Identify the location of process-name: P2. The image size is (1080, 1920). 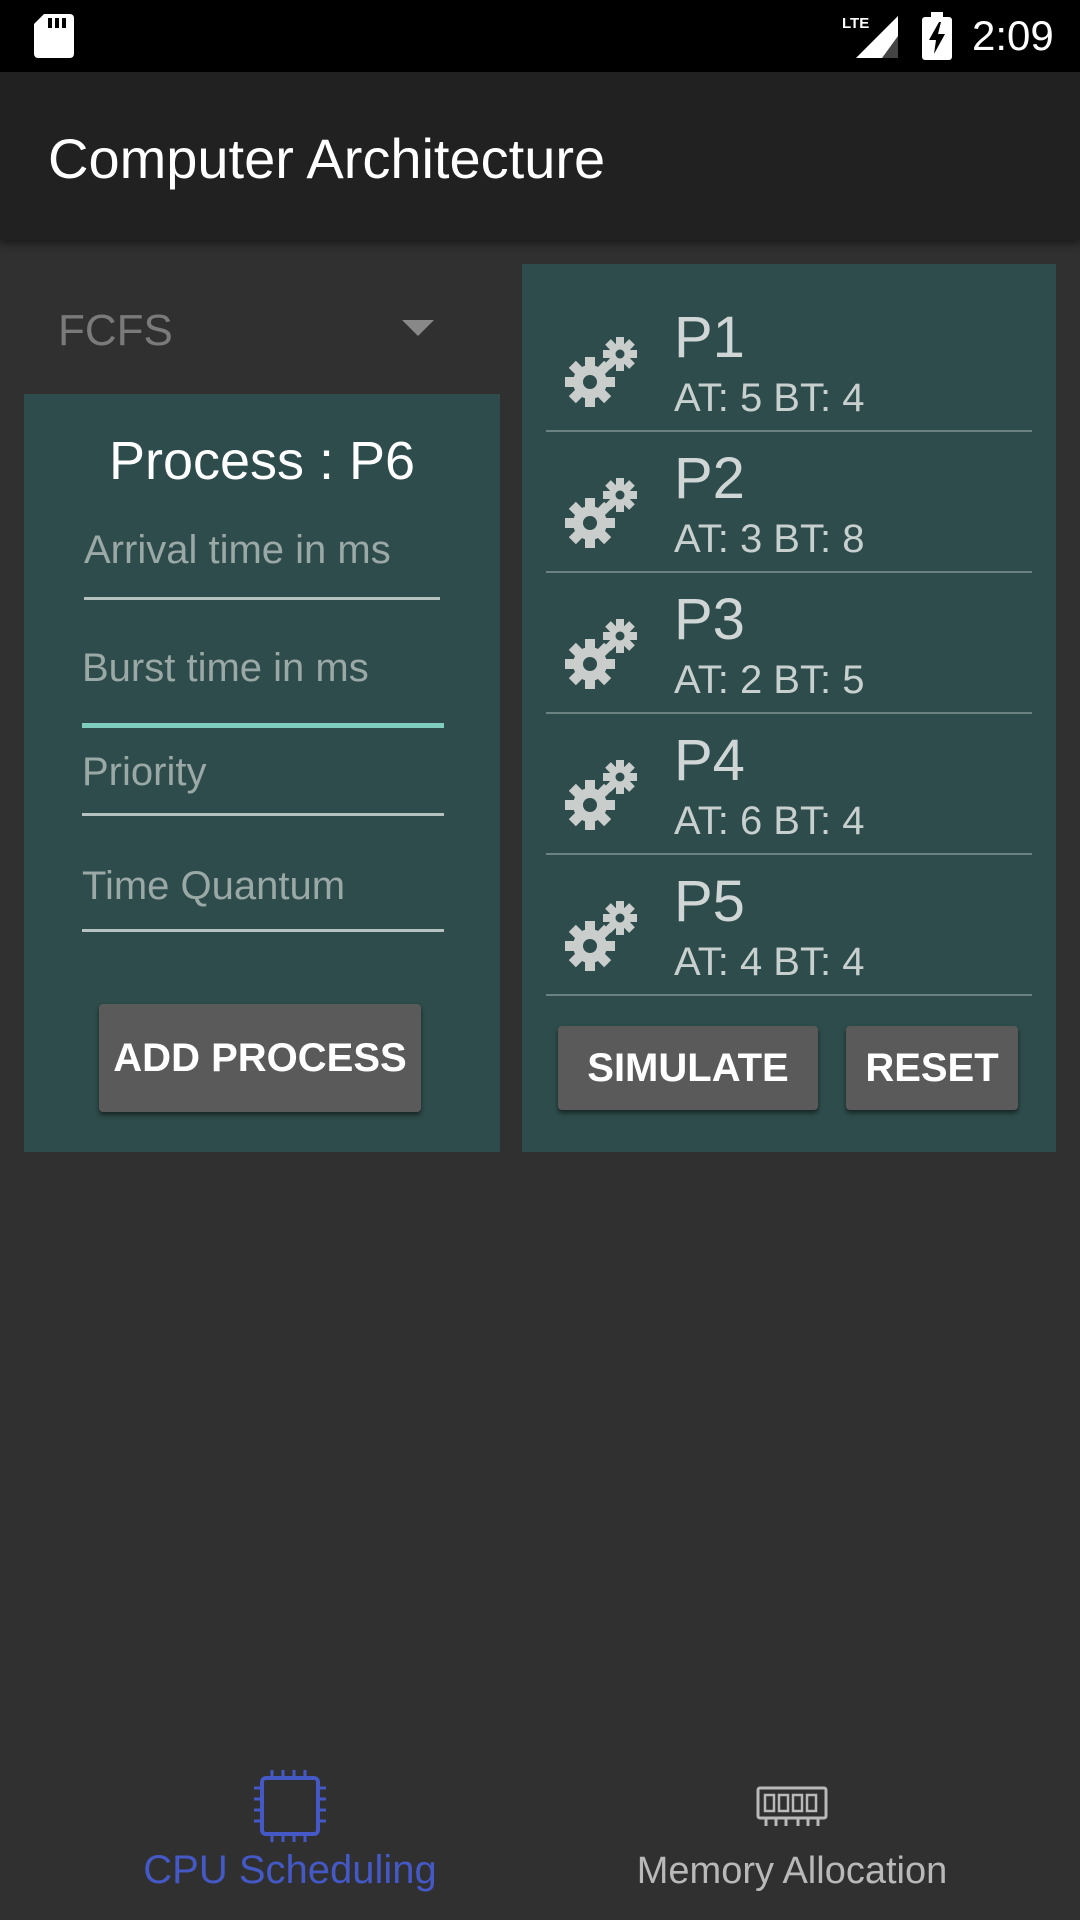
(709, 478).